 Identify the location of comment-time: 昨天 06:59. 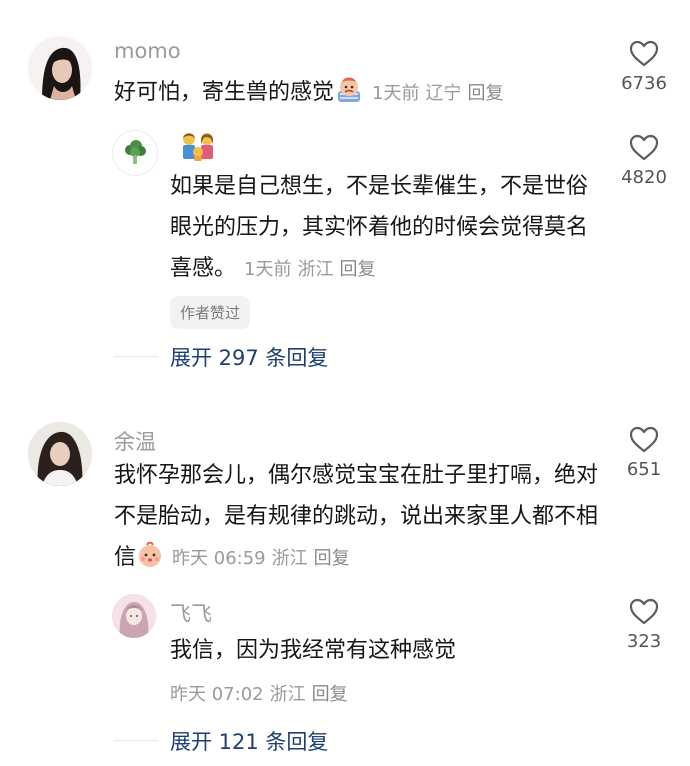
(219, 558).